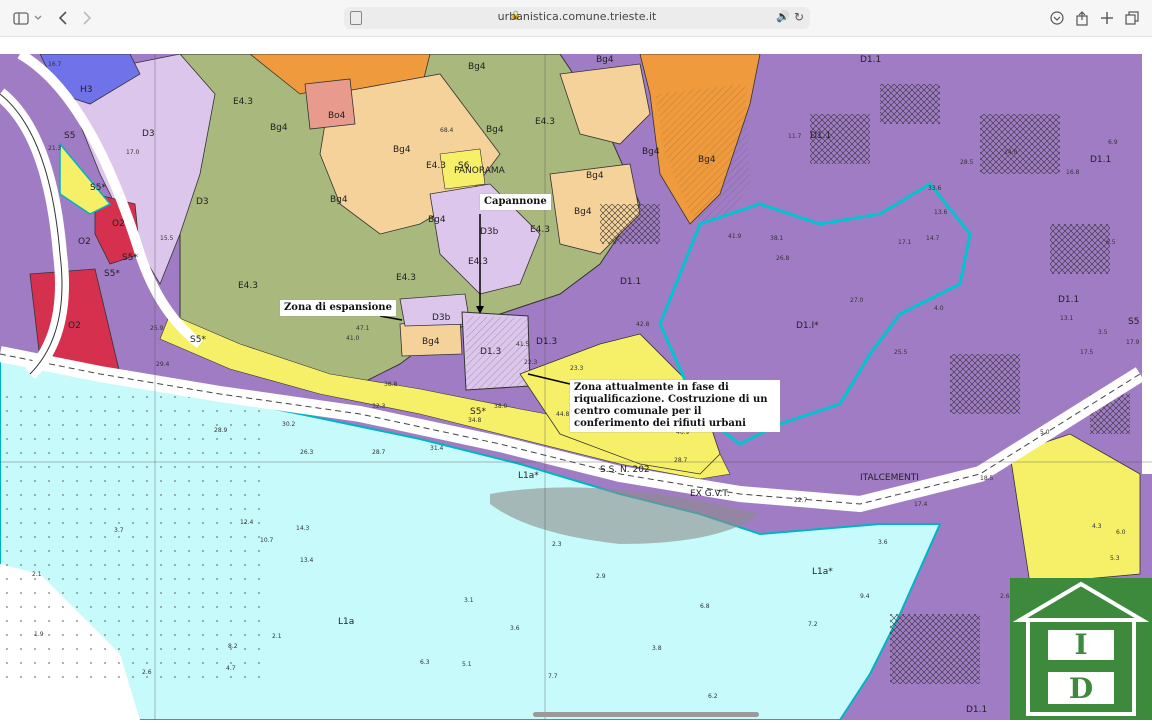 This screenshot has width=1152, height=724. Describe the element at coordinates (21, 18) in the screenshot. I see `sidebar-icon` at that location.